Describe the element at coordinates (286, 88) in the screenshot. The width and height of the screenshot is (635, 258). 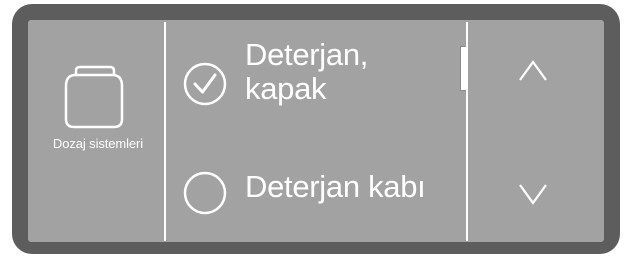
I see `option-label-line2: kapak` at that location.